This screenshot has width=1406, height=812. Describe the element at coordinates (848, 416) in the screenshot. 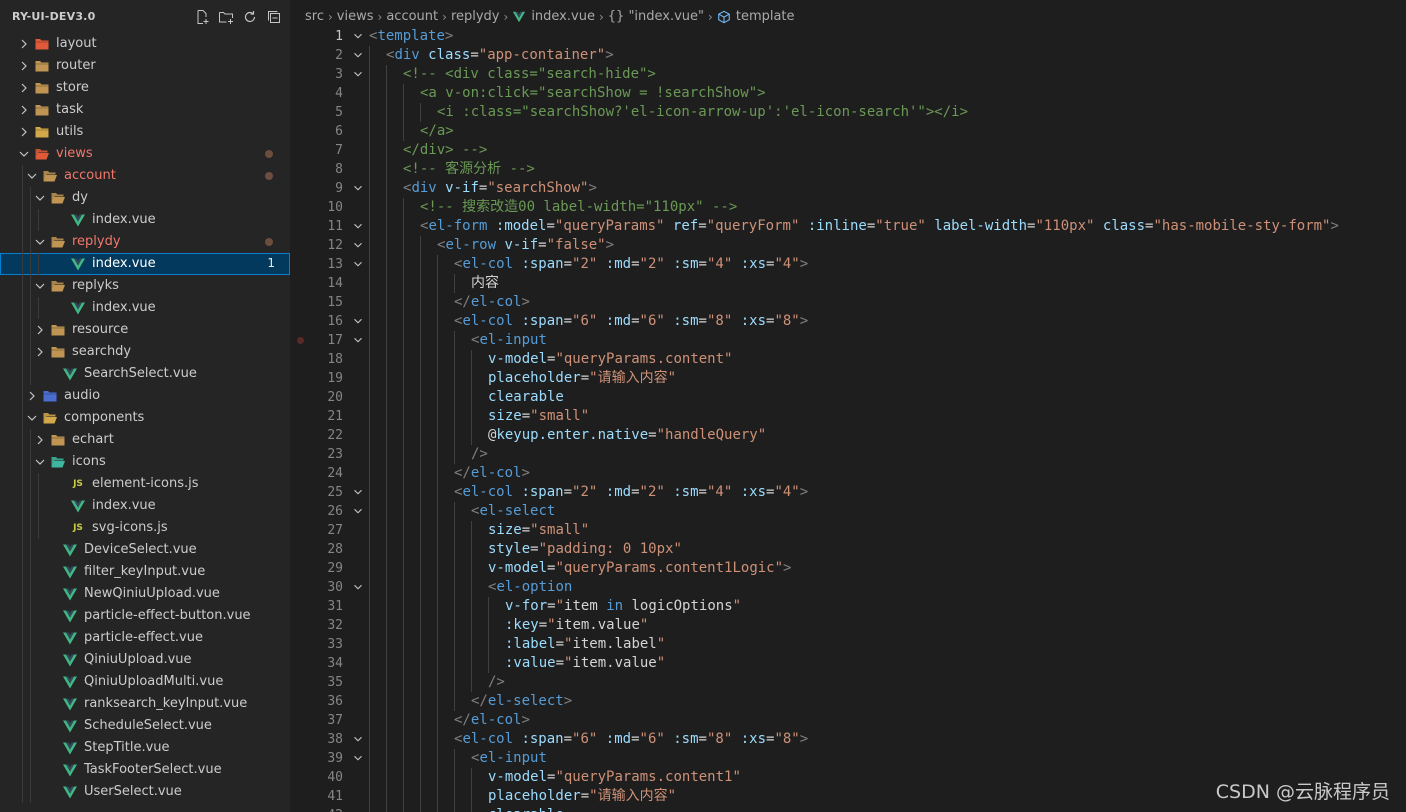

I see `code-line: 21 size="small"` at that location.